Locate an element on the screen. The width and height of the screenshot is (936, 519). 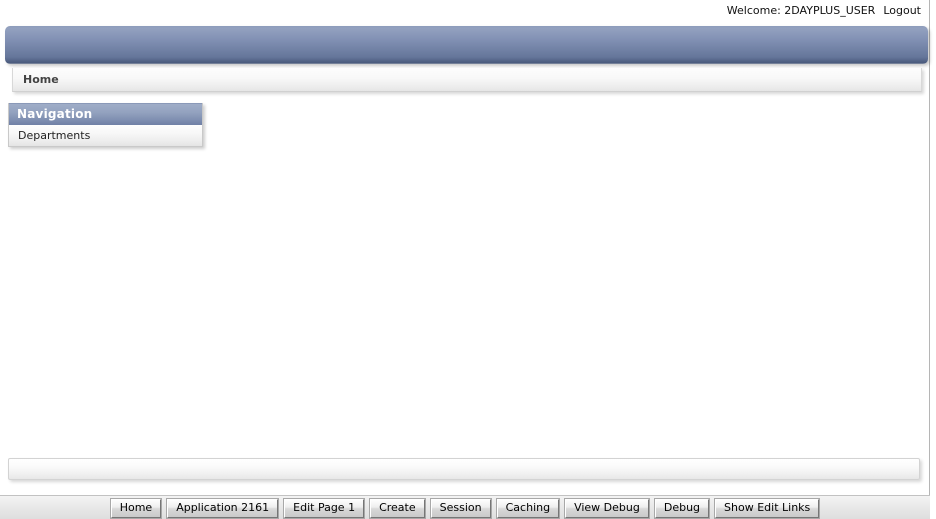
navigation-region: Navigation Departments is located at coordinates (105, 125).